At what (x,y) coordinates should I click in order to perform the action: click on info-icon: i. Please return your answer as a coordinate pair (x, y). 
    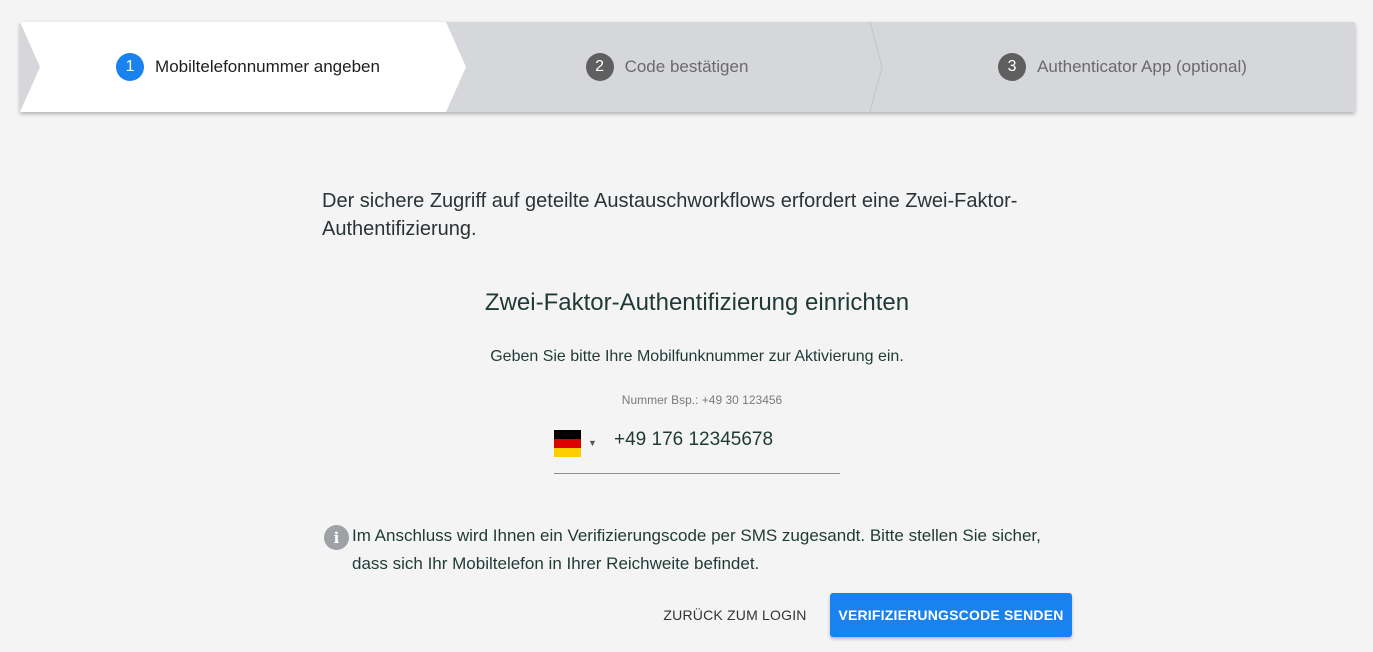
    Looking at the image, I should click on (336, 537).